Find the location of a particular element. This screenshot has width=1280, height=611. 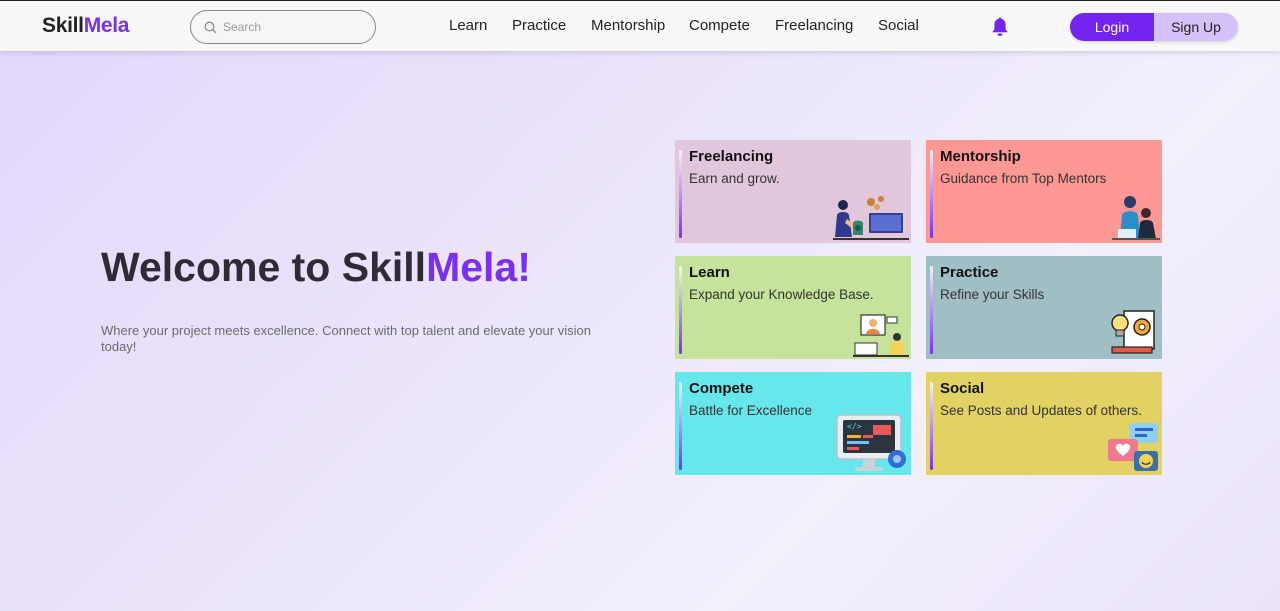

card-title: Learn is located at coordinates (709, 272).